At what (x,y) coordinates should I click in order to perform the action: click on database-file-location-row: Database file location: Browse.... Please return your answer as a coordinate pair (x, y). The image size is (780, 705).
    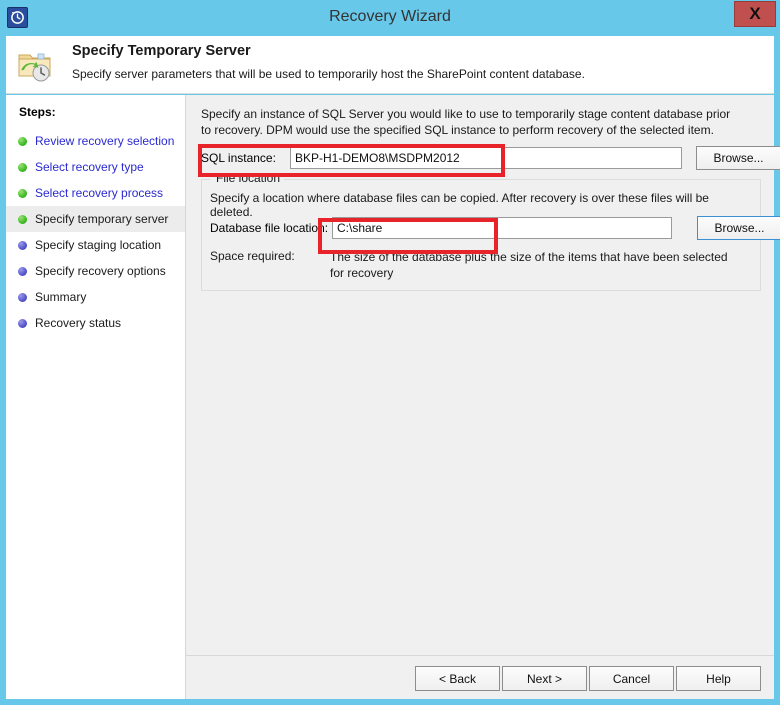
    Looking at the image, I should click on (495, 228).